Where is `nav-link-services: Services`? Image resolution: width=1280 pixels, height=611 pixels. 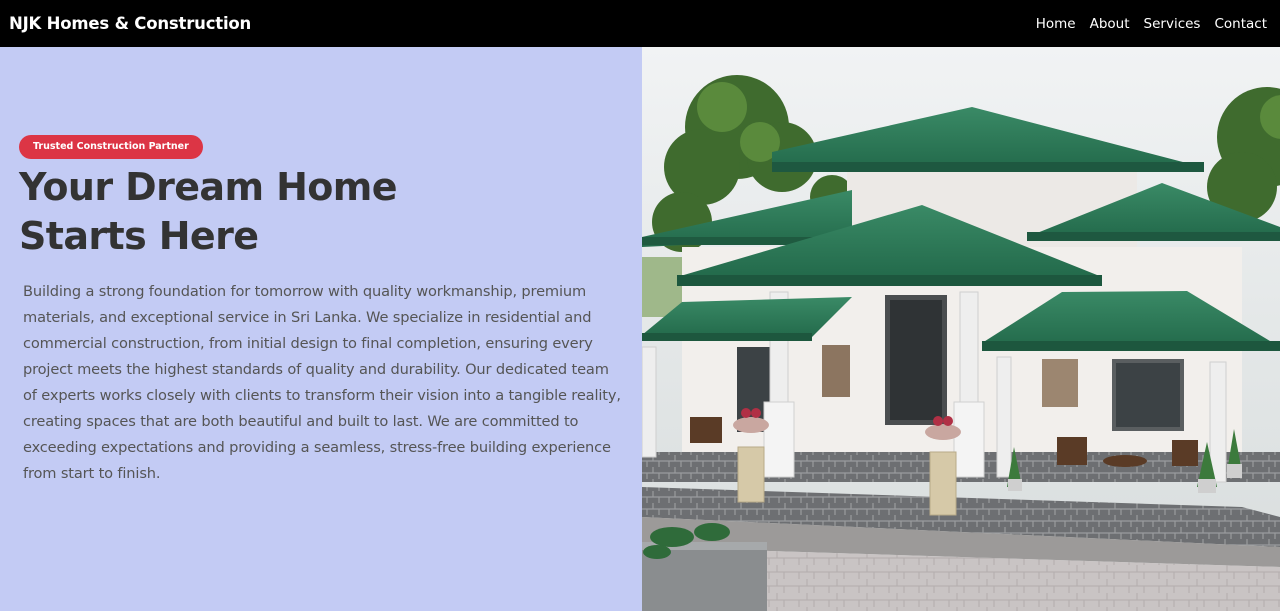
nav-link-services: Services is located at coordinates (1172, 24).